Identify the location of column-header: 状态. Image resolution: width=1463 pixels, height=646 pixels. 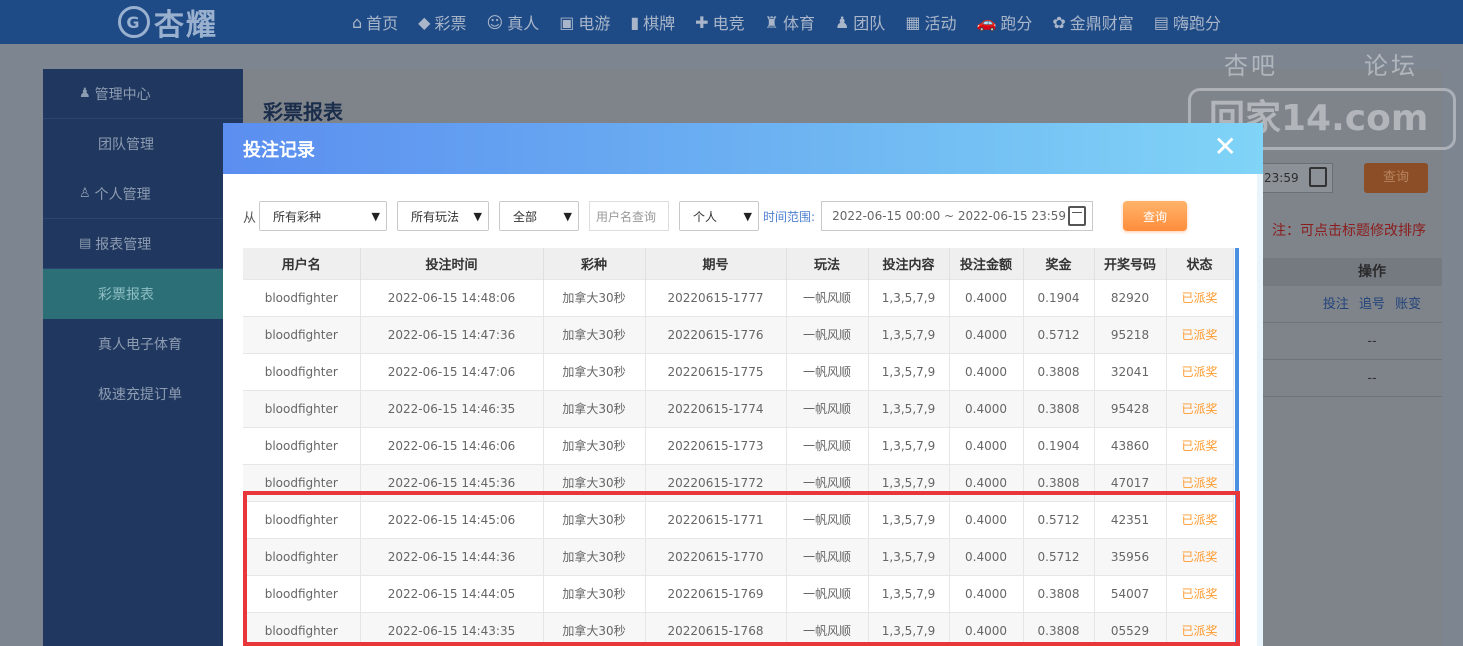
(1200, 263).